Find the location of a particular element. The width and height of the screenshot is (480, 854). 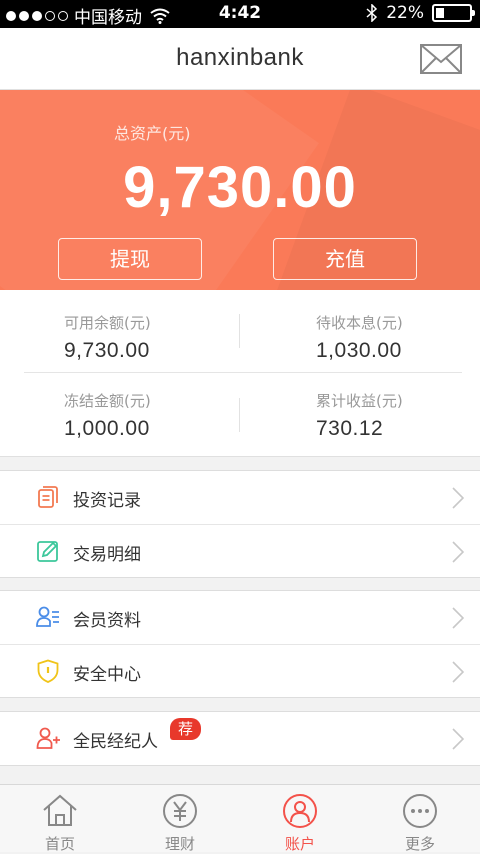

pending-principal-interest: 待收本息(元) 1,030.00 is located at coordinates (398, 337).